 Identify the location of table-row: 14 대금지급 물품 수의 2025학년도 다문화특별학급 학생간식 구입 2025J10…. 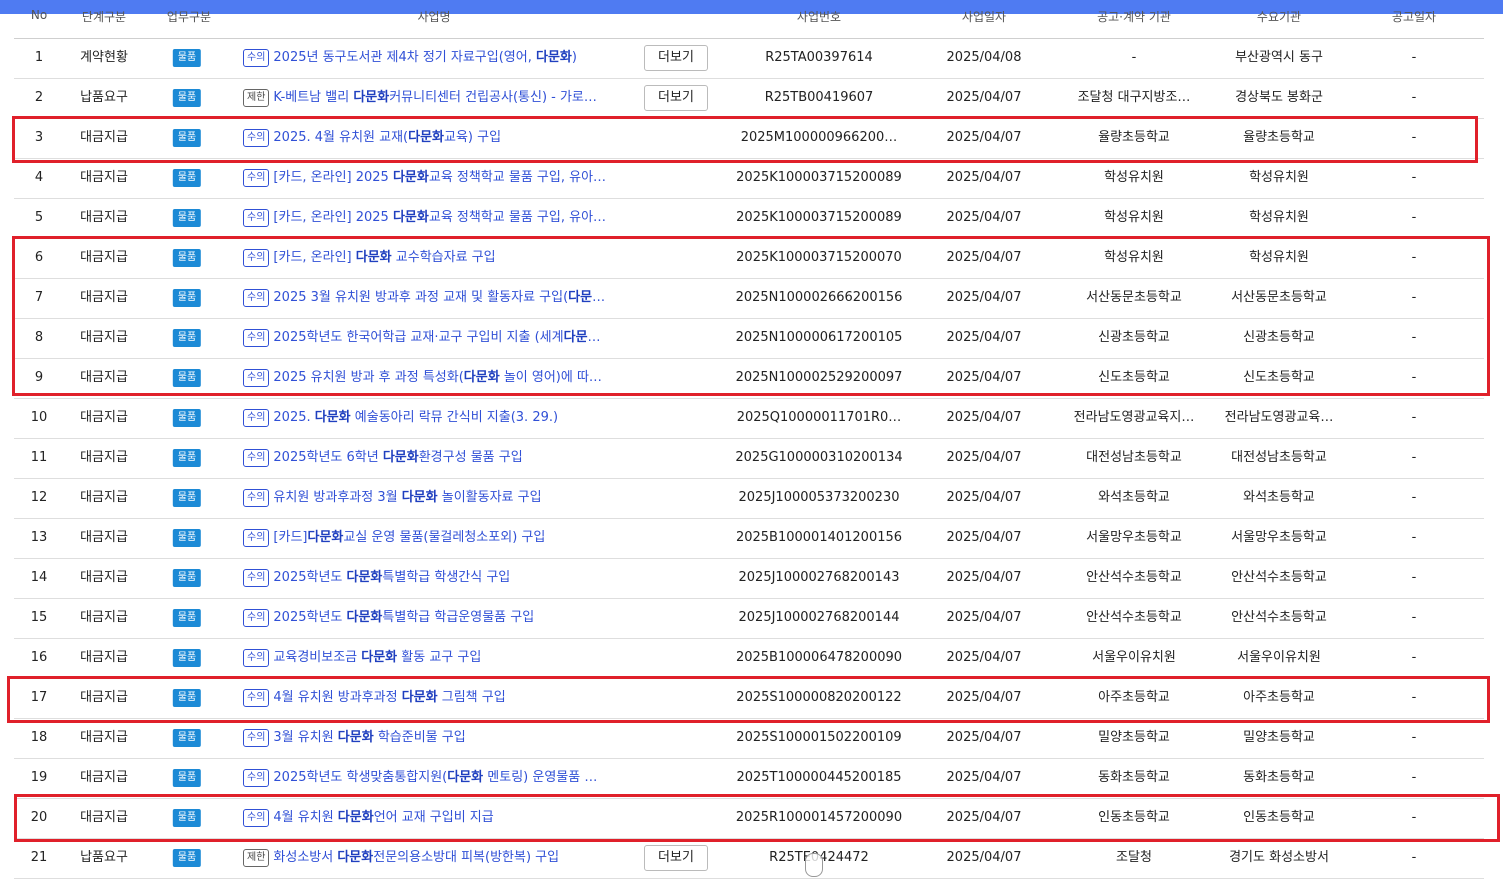
(749, 578).